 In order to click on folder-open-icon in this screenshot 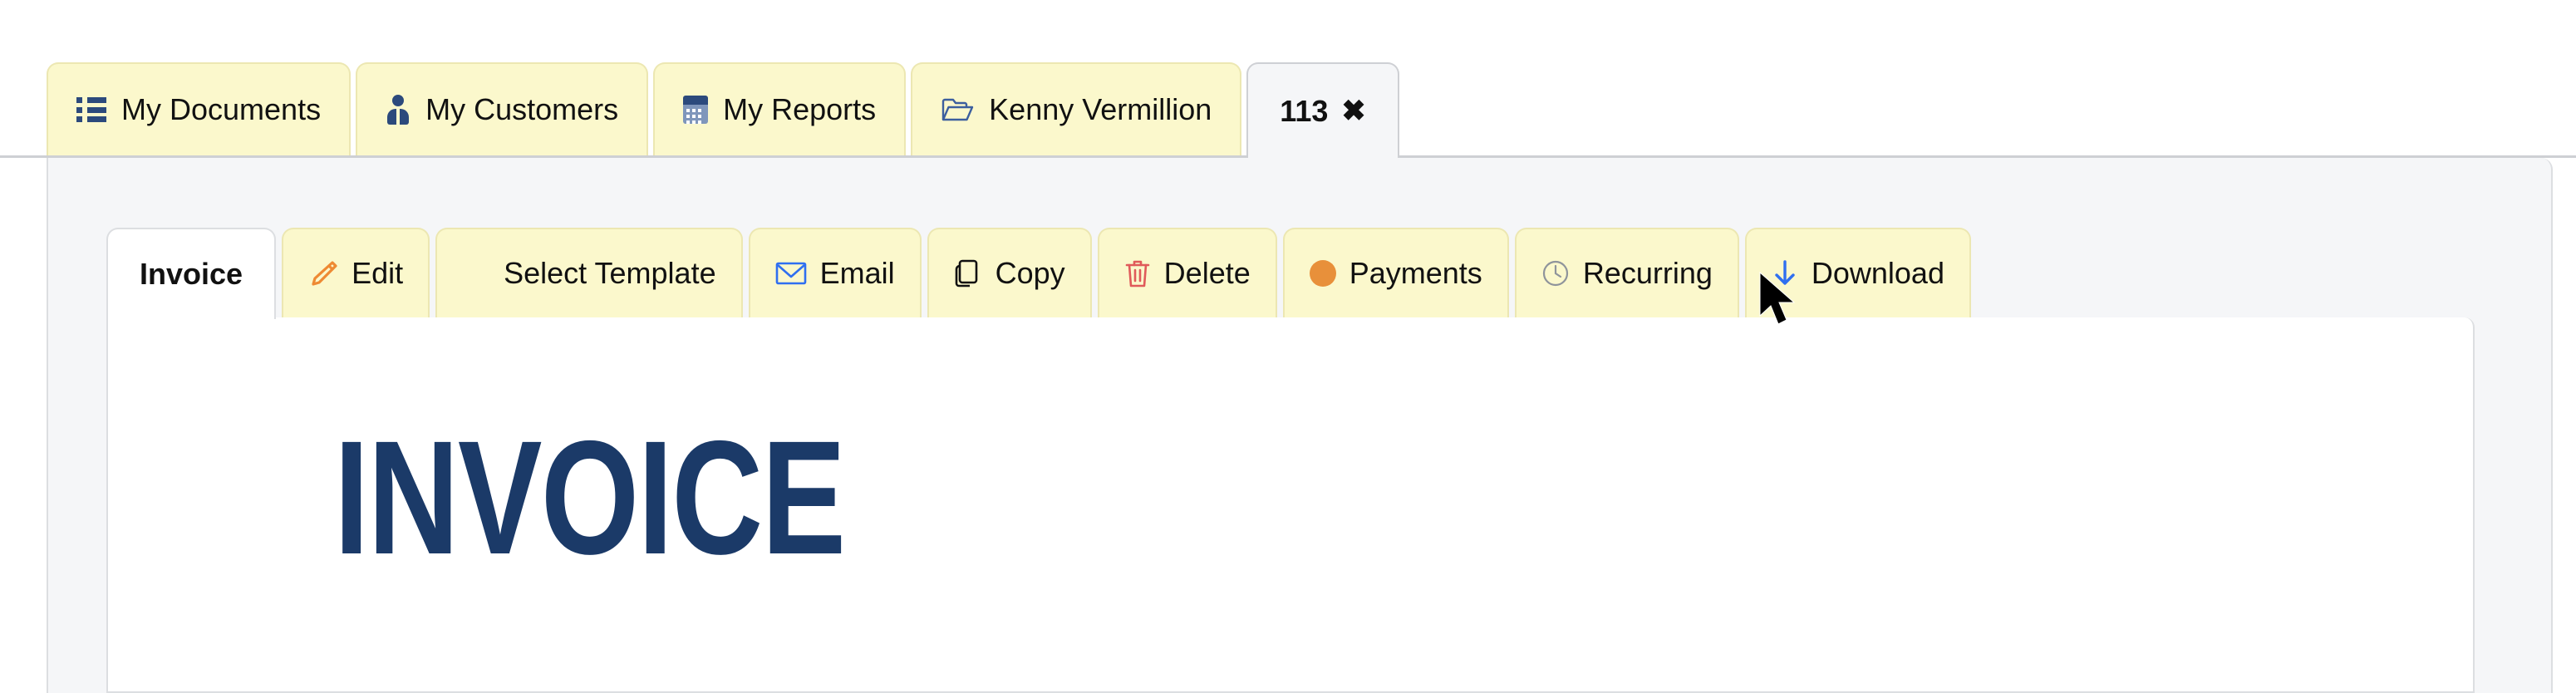, I will do `click(957, 110)`.